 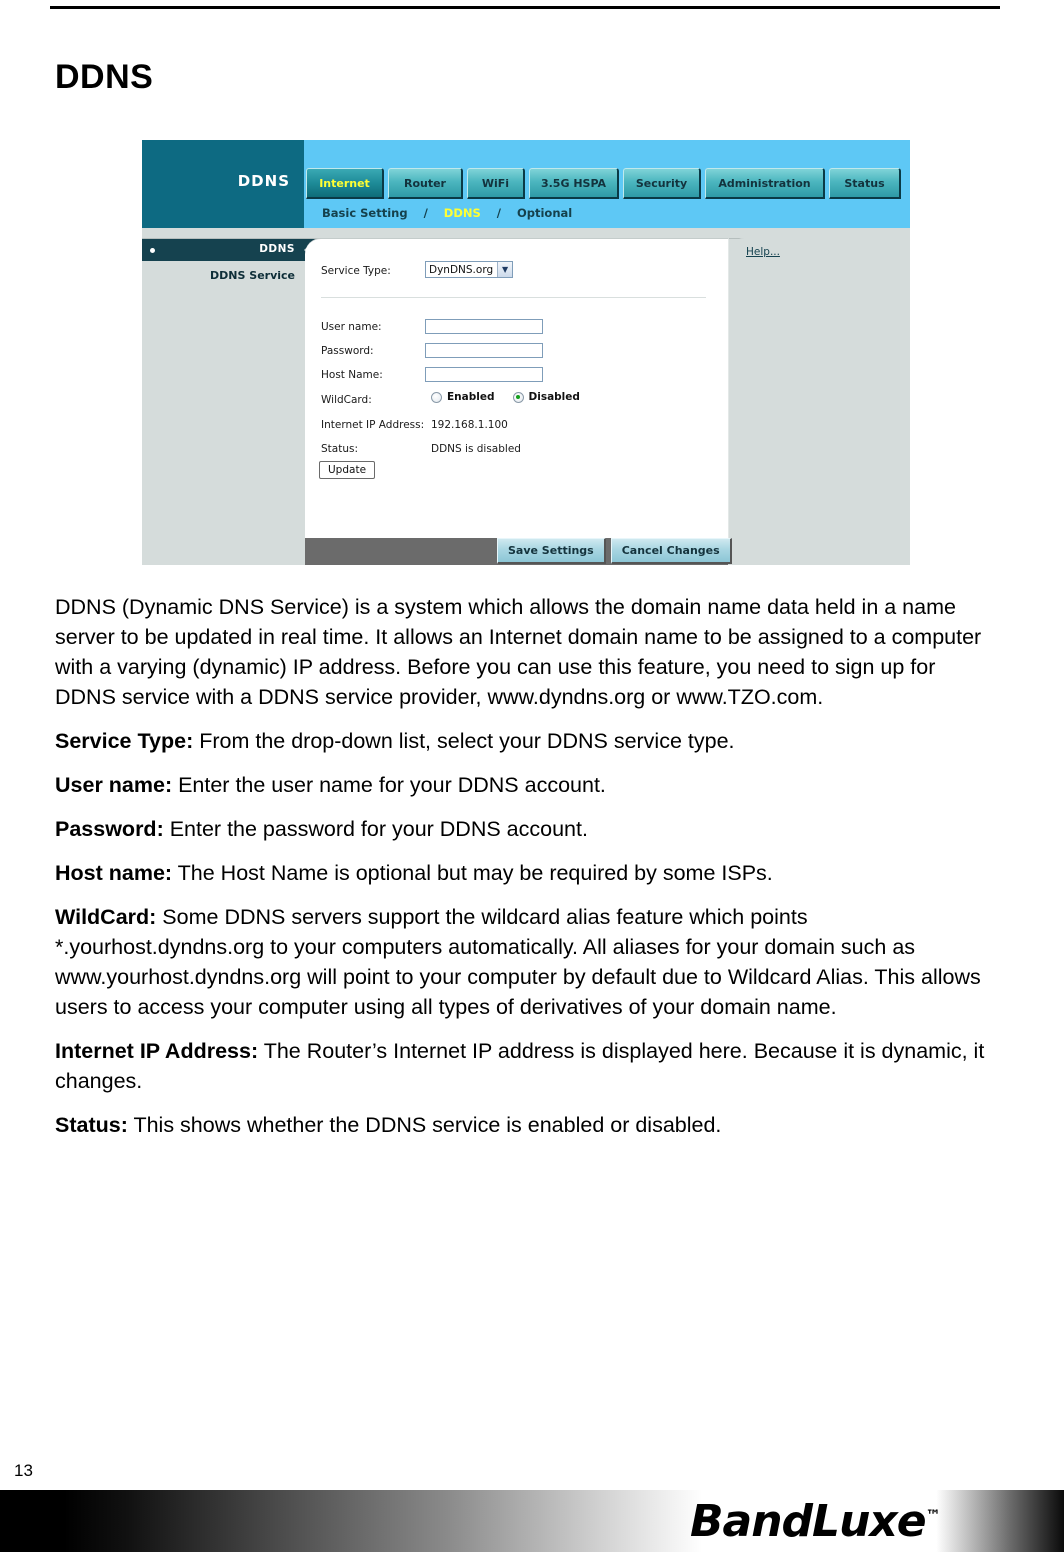 I want to click on hostname-input-wrap, so click(x=484, y=374).